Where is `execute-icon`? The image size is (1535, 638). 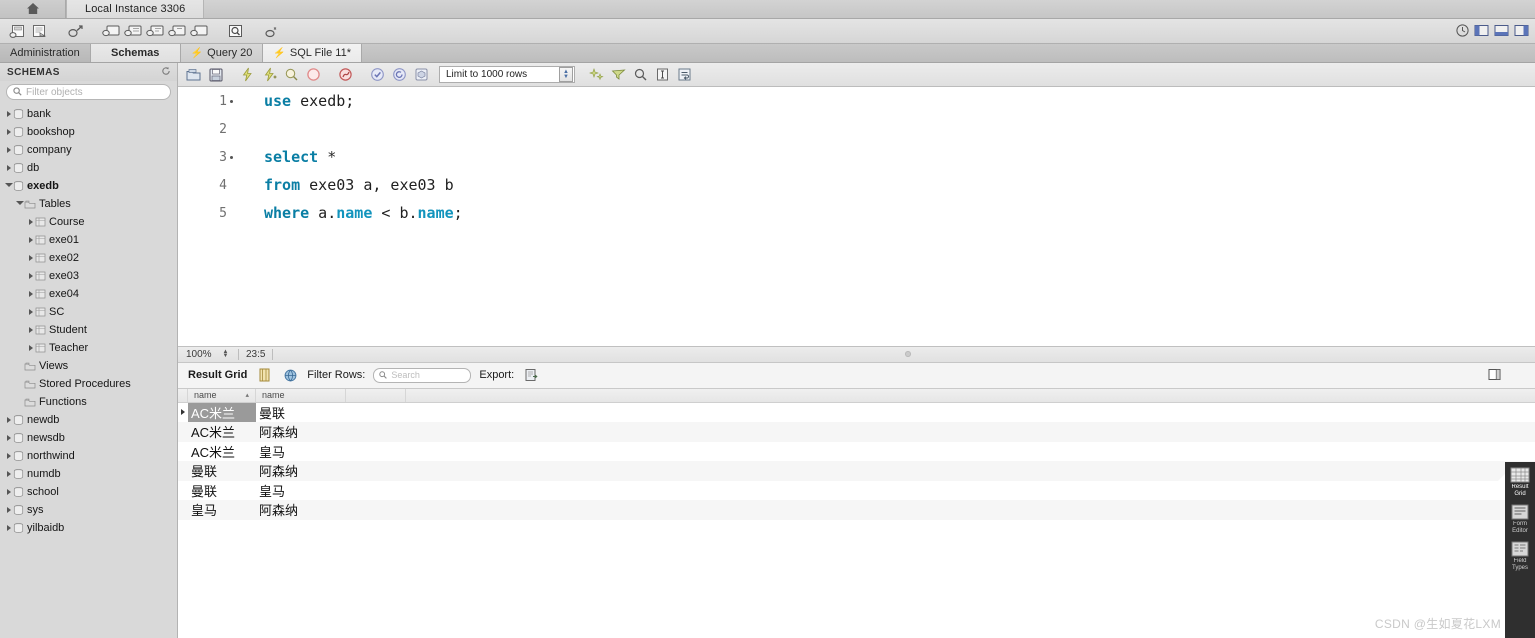
execute-icon is located at coordinates (247, 75).